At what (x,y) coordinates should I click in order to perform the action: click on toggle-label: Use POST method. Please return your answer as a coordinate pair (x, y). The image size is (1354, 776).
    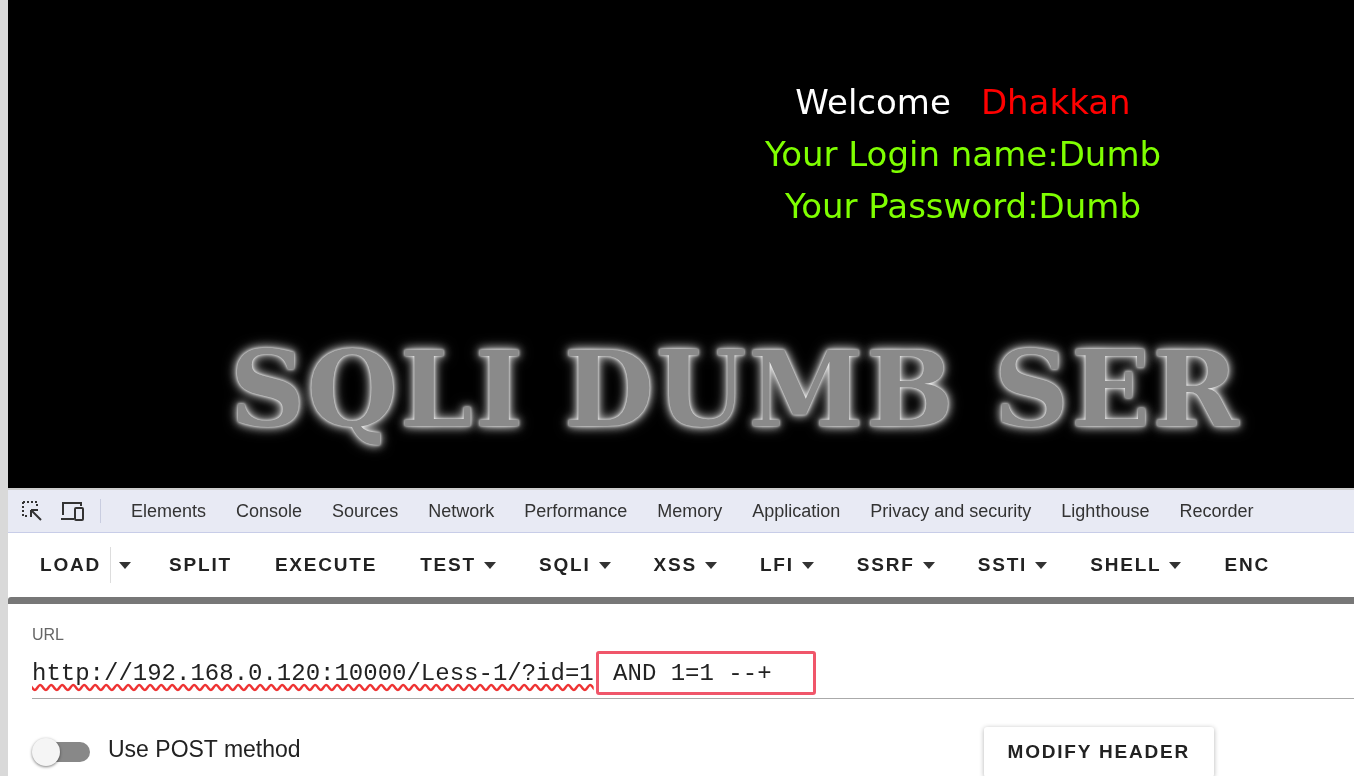
    Looking at the image, I should click on (204, 749).